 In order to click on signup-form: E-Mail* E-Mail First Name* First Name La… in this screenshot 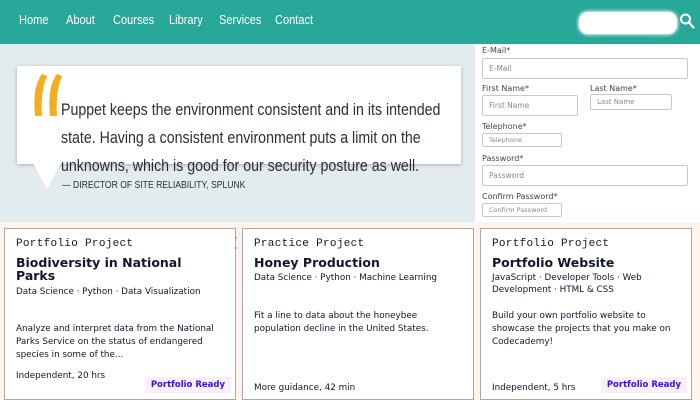, I will do `click(587, 133)`.